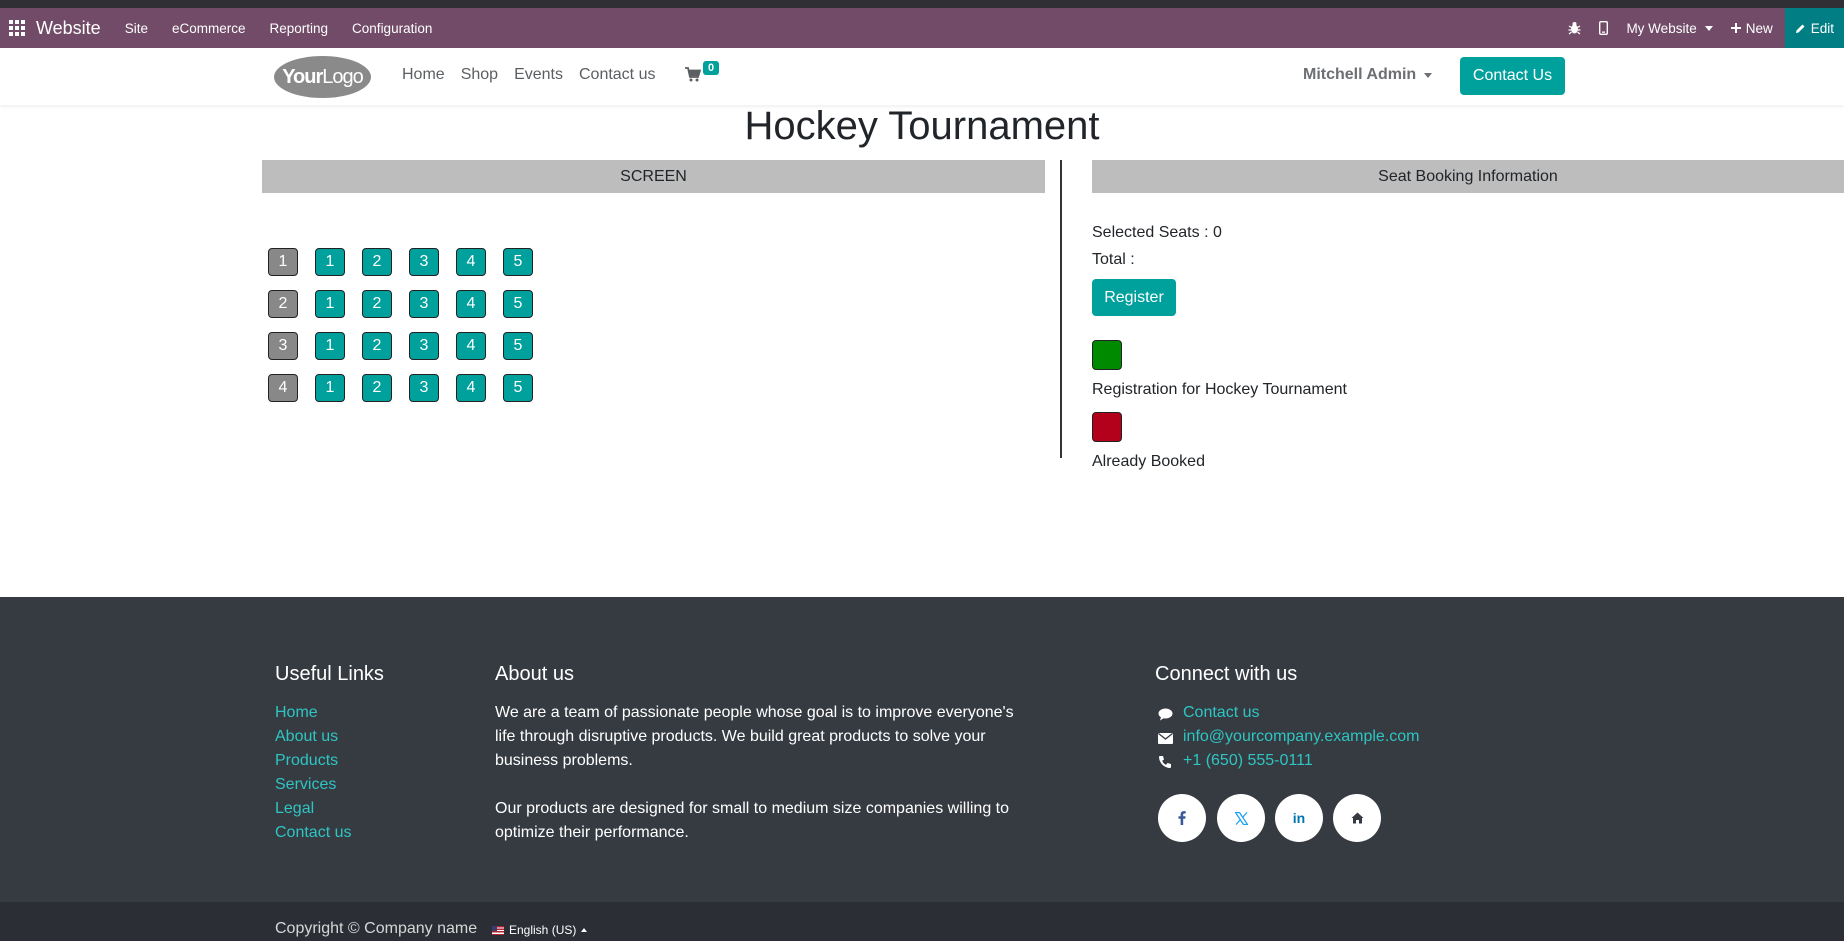  What do you see at coordinates (617, 75) in the screenshot?
I see `nav-contact-us: Contact us` at bounding box center [617, 75].